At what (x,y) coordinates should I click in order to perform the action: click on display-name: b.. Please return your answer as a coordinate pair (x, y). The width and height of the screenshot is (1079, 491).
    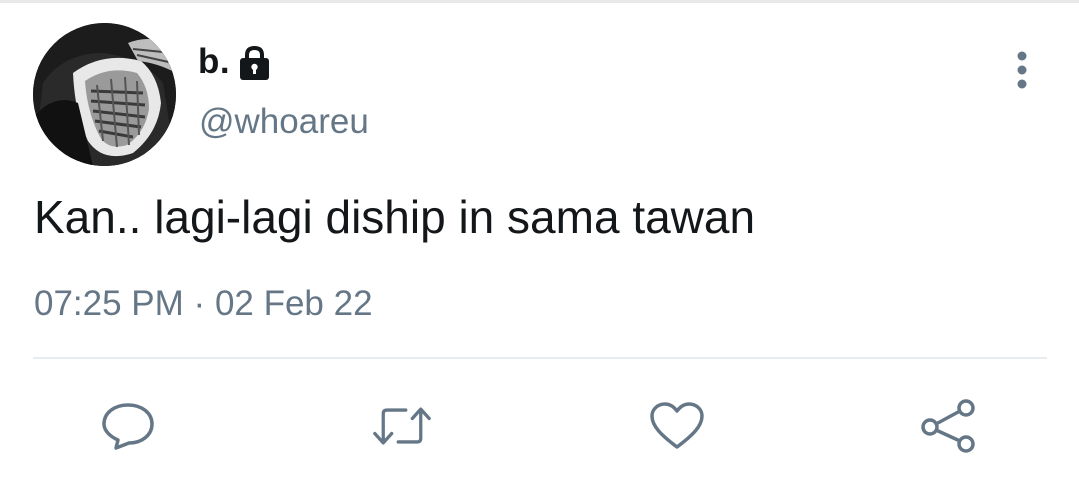
    Looking at the image, I should click on (214, 62).